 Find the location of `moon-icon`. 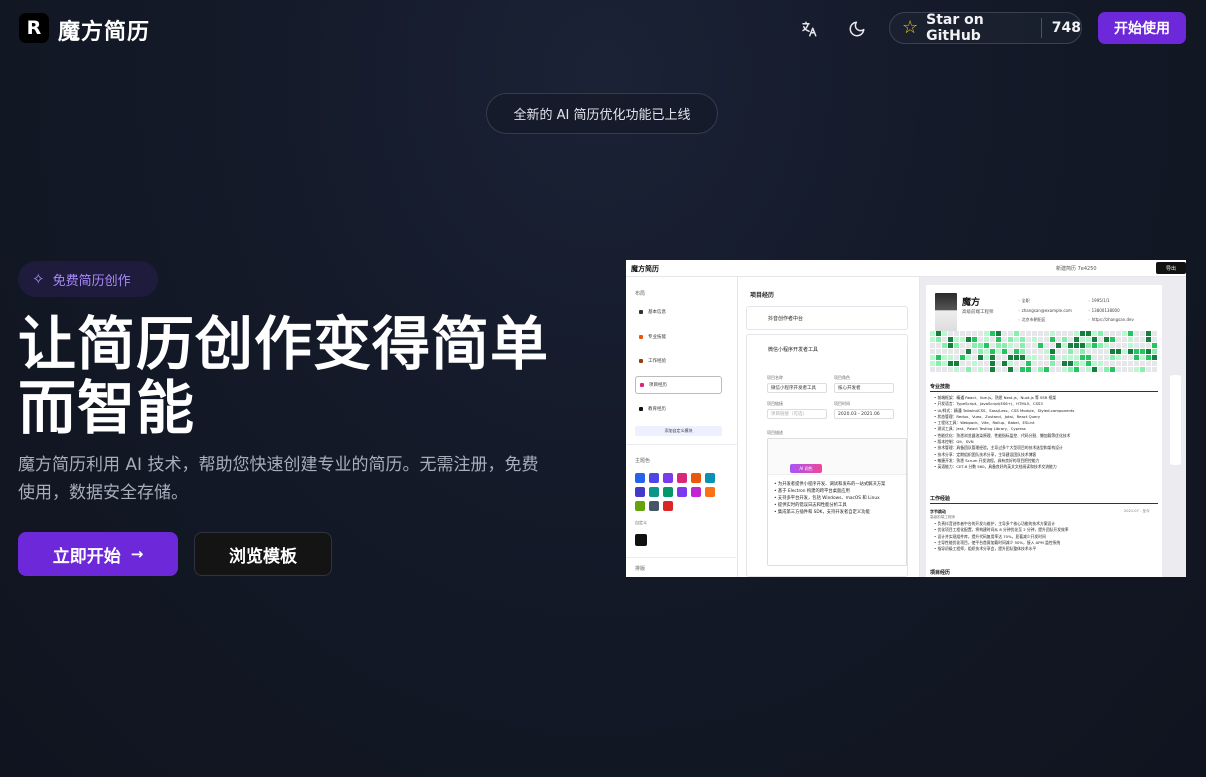

moon-icon is located at coordinates (857, 29).